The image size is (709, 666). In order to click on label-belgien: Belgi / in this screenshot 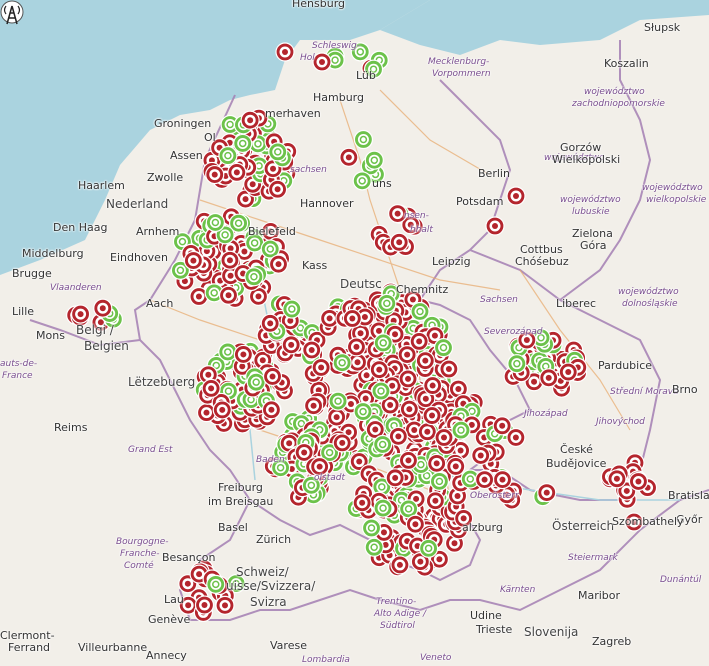, I will do `click(95, 330)`.